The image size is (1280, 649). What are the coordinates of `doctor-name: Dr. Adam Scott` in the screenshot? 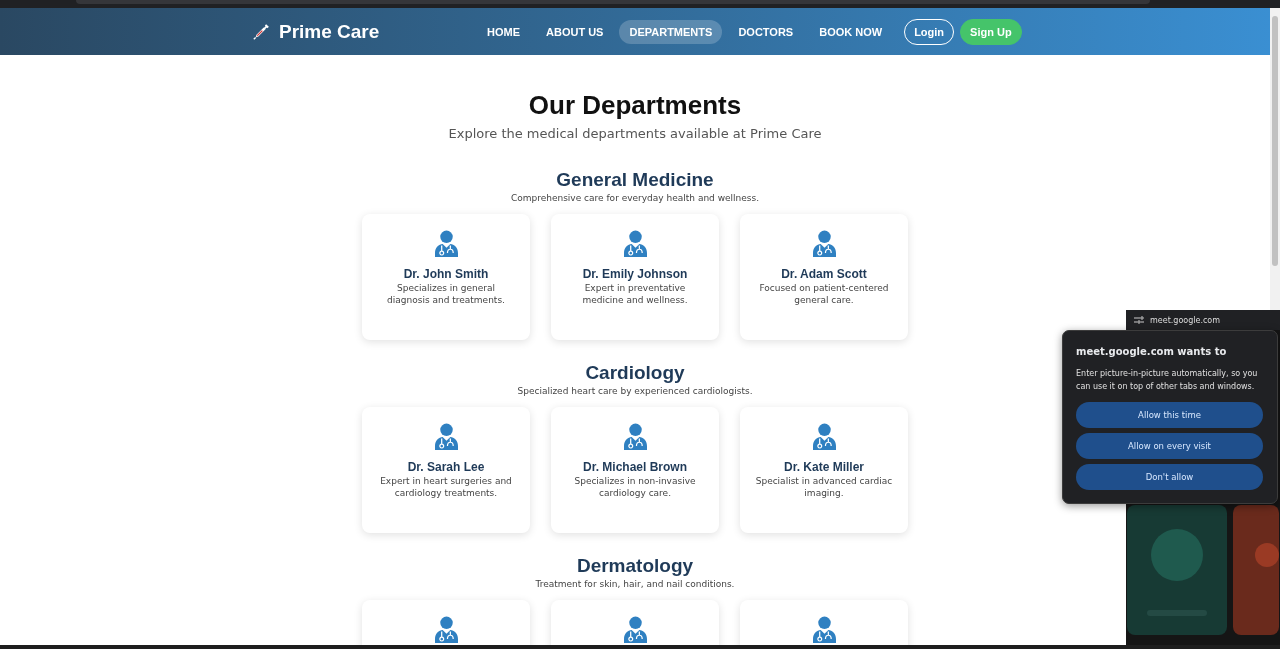 It's located at (824, 274).